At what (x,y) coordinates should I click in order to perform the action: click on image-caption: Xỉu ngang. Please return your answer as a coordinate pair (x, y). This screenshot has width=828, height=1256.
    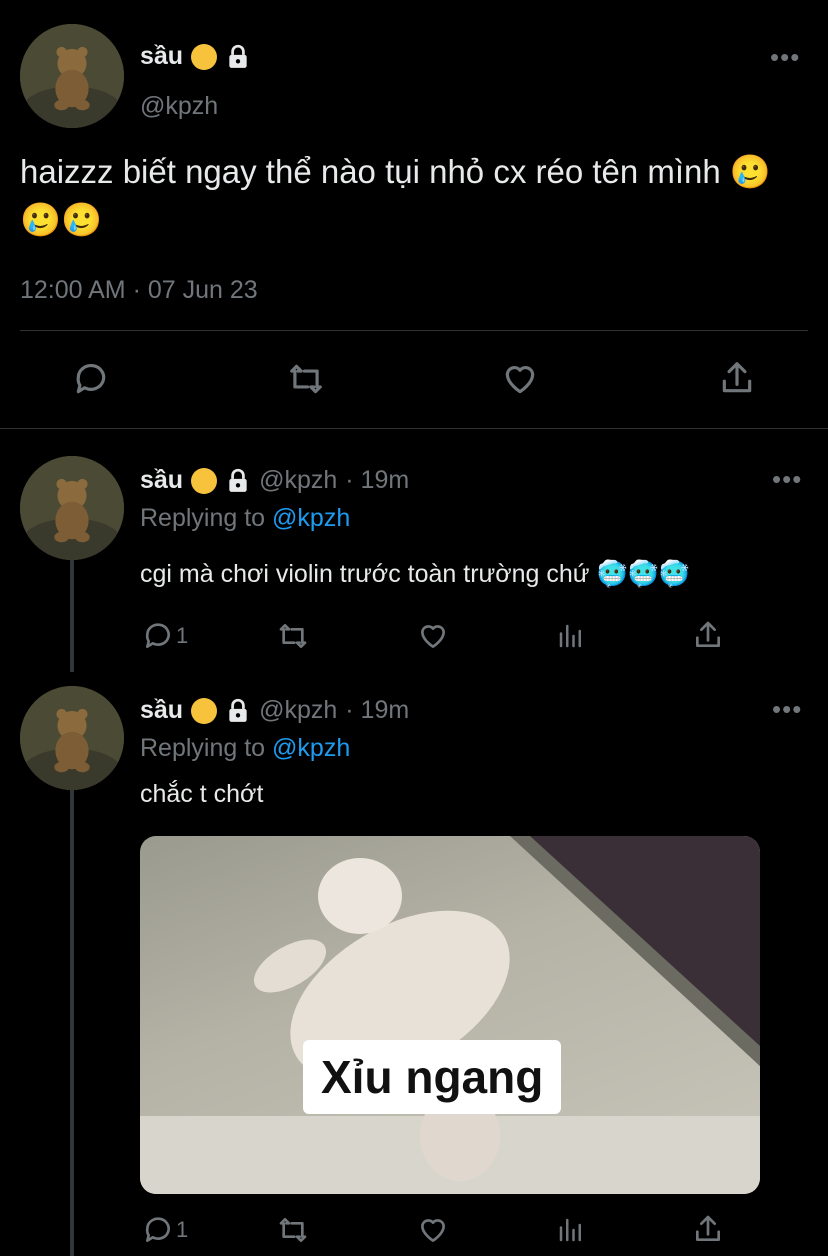
    Looking at the image, I should click on (432, 1077).